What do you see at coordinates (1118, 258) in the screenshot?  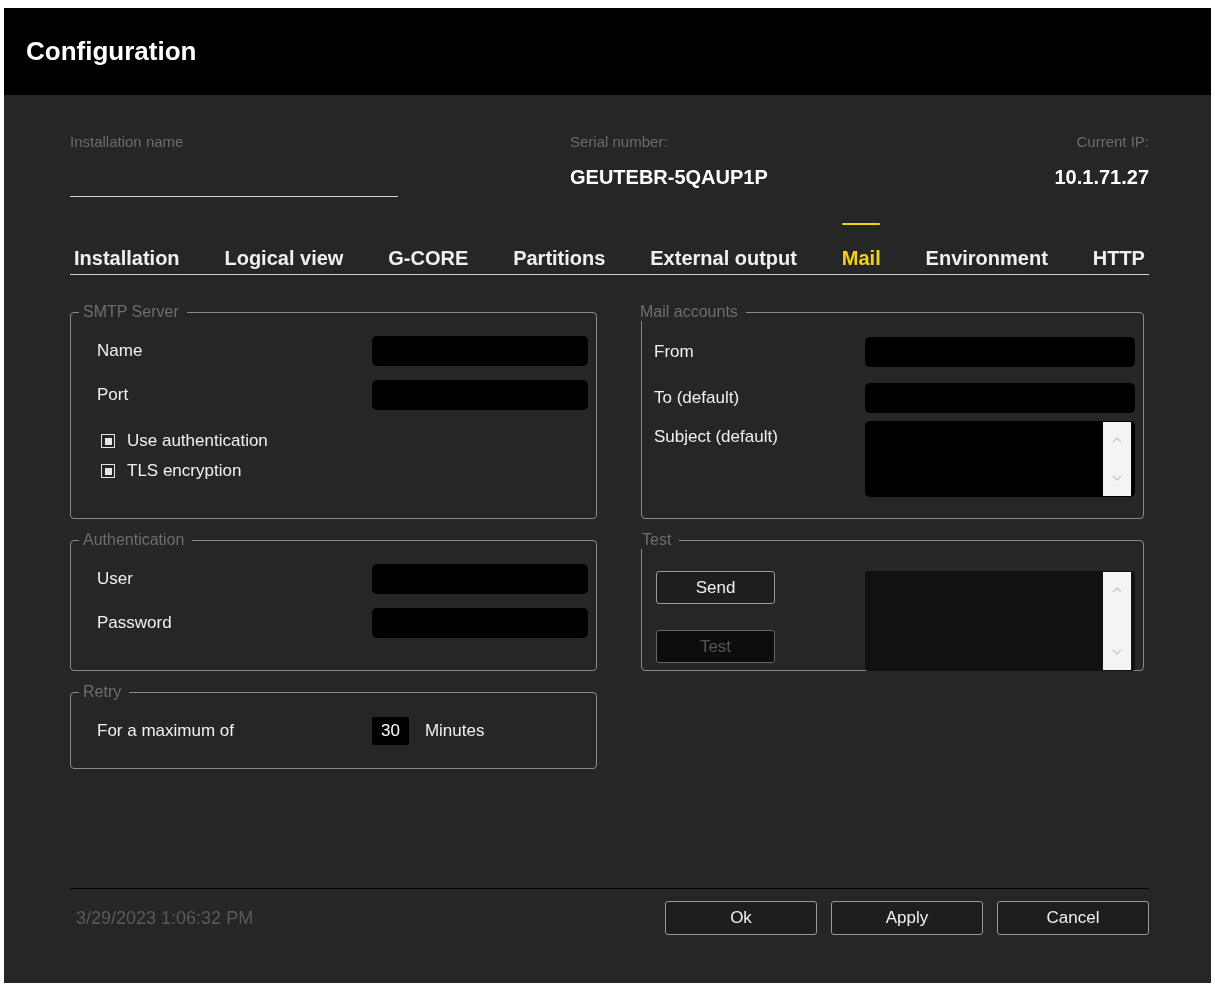 I see `tab: HTTP` at bounding box center [1118, 258].